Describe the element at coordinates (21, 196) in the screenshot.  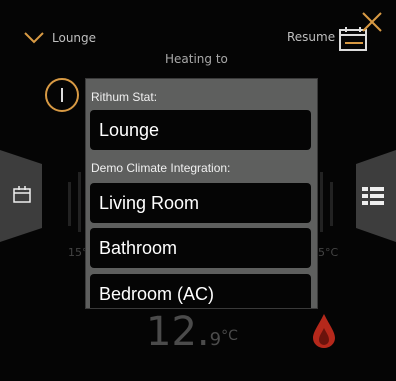
I see `schedule-tab` at that location.